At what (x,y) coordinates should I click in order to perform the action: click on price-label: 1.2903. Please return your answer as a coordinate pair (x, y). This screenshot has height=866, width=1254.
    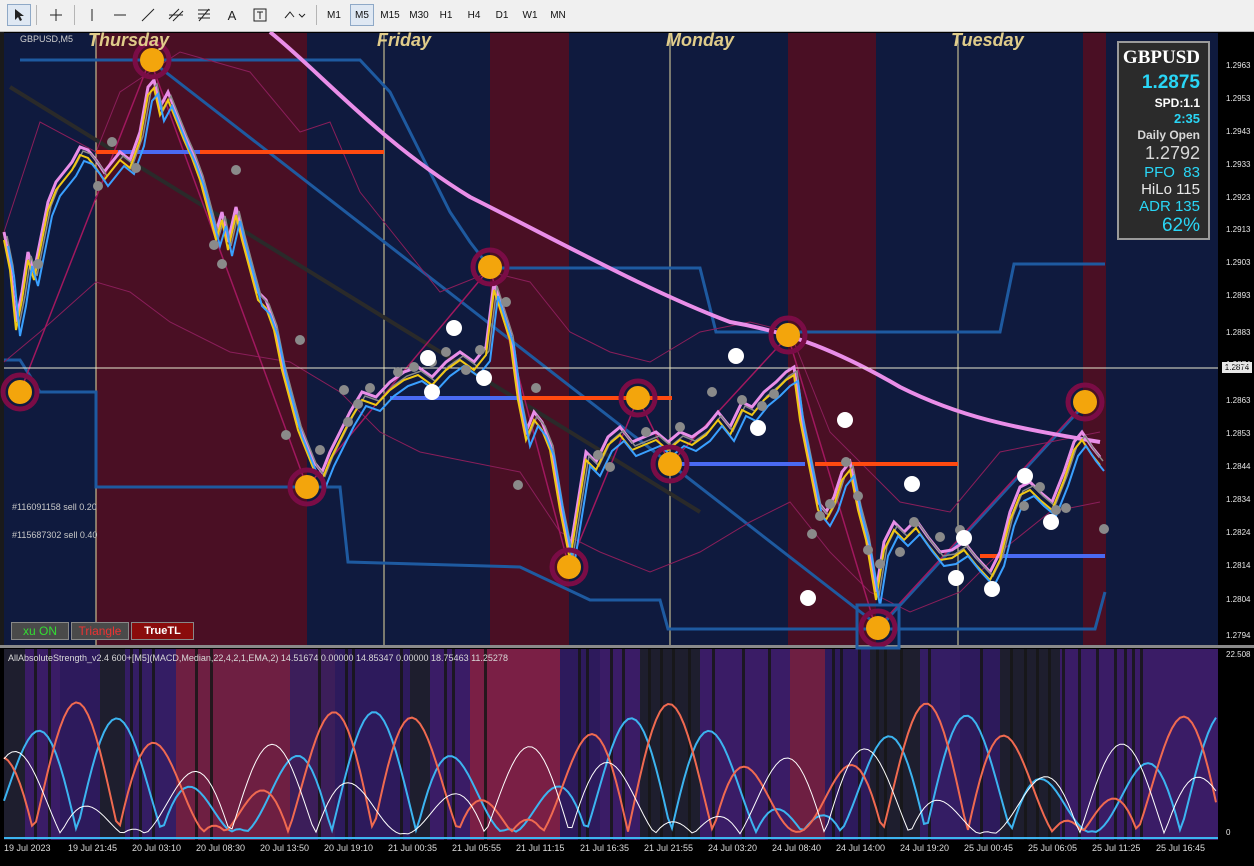
    Looking at the image, I should click on (1238, 262).